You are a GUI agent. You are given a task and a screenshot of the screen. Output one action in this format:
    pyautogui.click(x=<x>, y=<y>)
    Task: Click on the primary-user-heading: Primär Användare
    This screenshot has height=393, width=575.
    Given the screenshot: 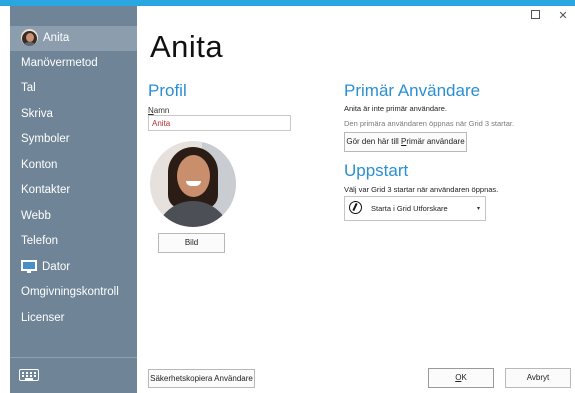 What is the action you would take?
    pyautogui.click(x=412, y=90)
    